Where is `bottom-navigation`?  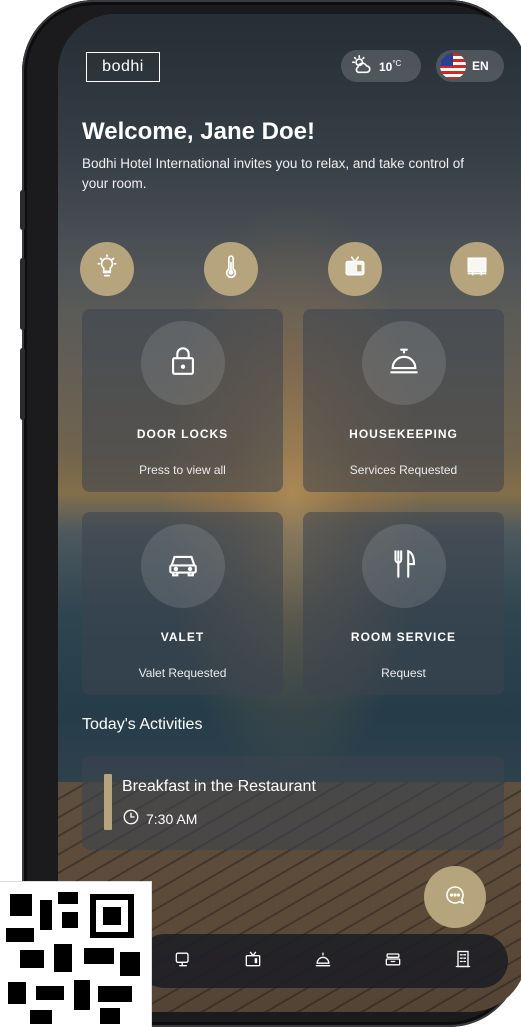
bottom-navigation is located at coordinates (323, 961).